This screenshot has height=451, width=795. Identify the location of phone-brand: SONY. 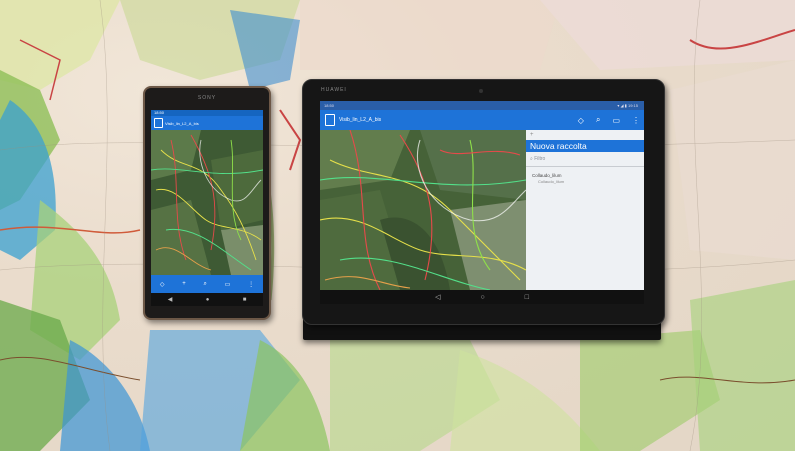
(207, 98).